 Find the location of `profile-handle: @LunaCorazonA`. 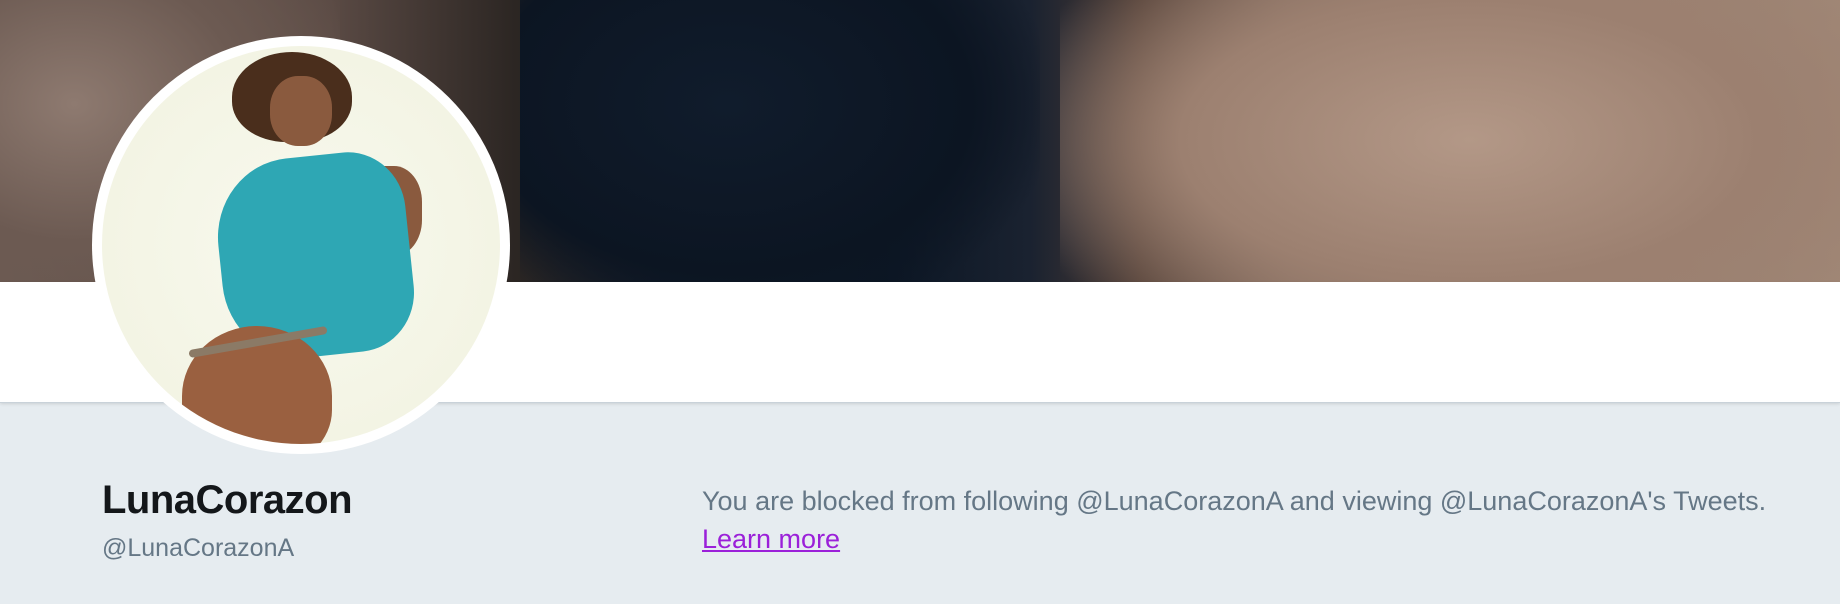

profile-handle: @LunaCorazonA is located at coordinates (198, 548).